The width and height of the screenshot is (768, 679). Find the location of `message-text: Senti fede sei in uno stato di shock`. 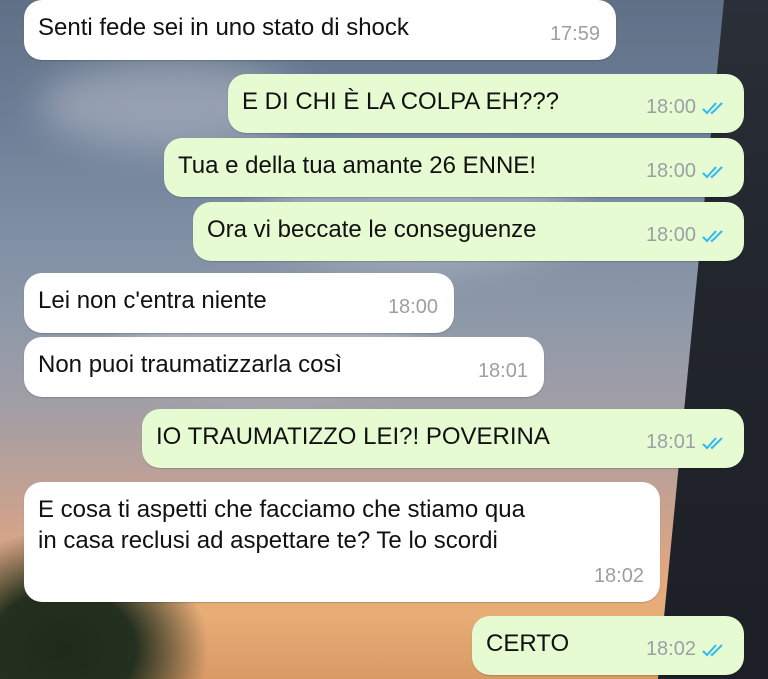

message-text: Senti fede sei in uno stato di shock is located at coordinates (223, 27).